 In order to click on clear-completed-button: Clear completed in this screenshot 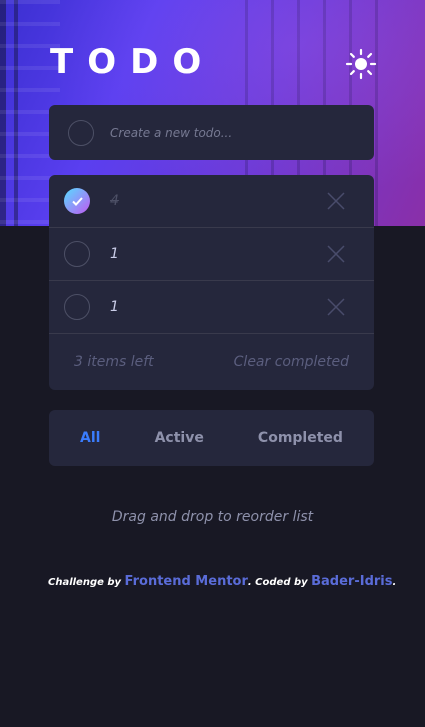, I will do `click(291, 362)`.